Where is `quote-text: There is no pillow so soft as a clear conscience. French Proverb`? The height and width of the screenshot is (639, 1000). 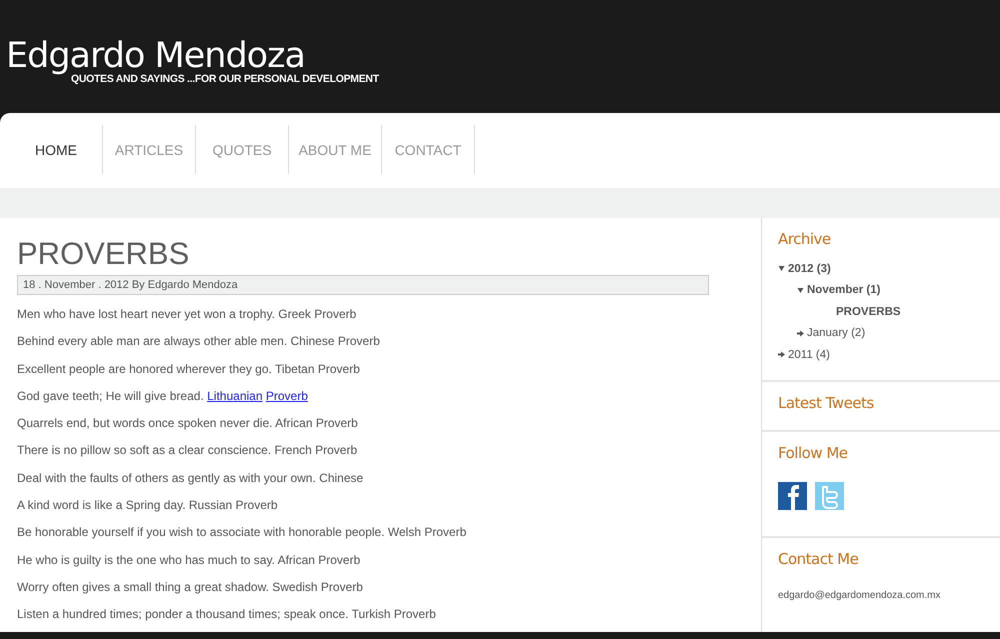
quote-text: There is no pillow so soft as a clear conscience. French Proverb is located at coordinates (187, 451).